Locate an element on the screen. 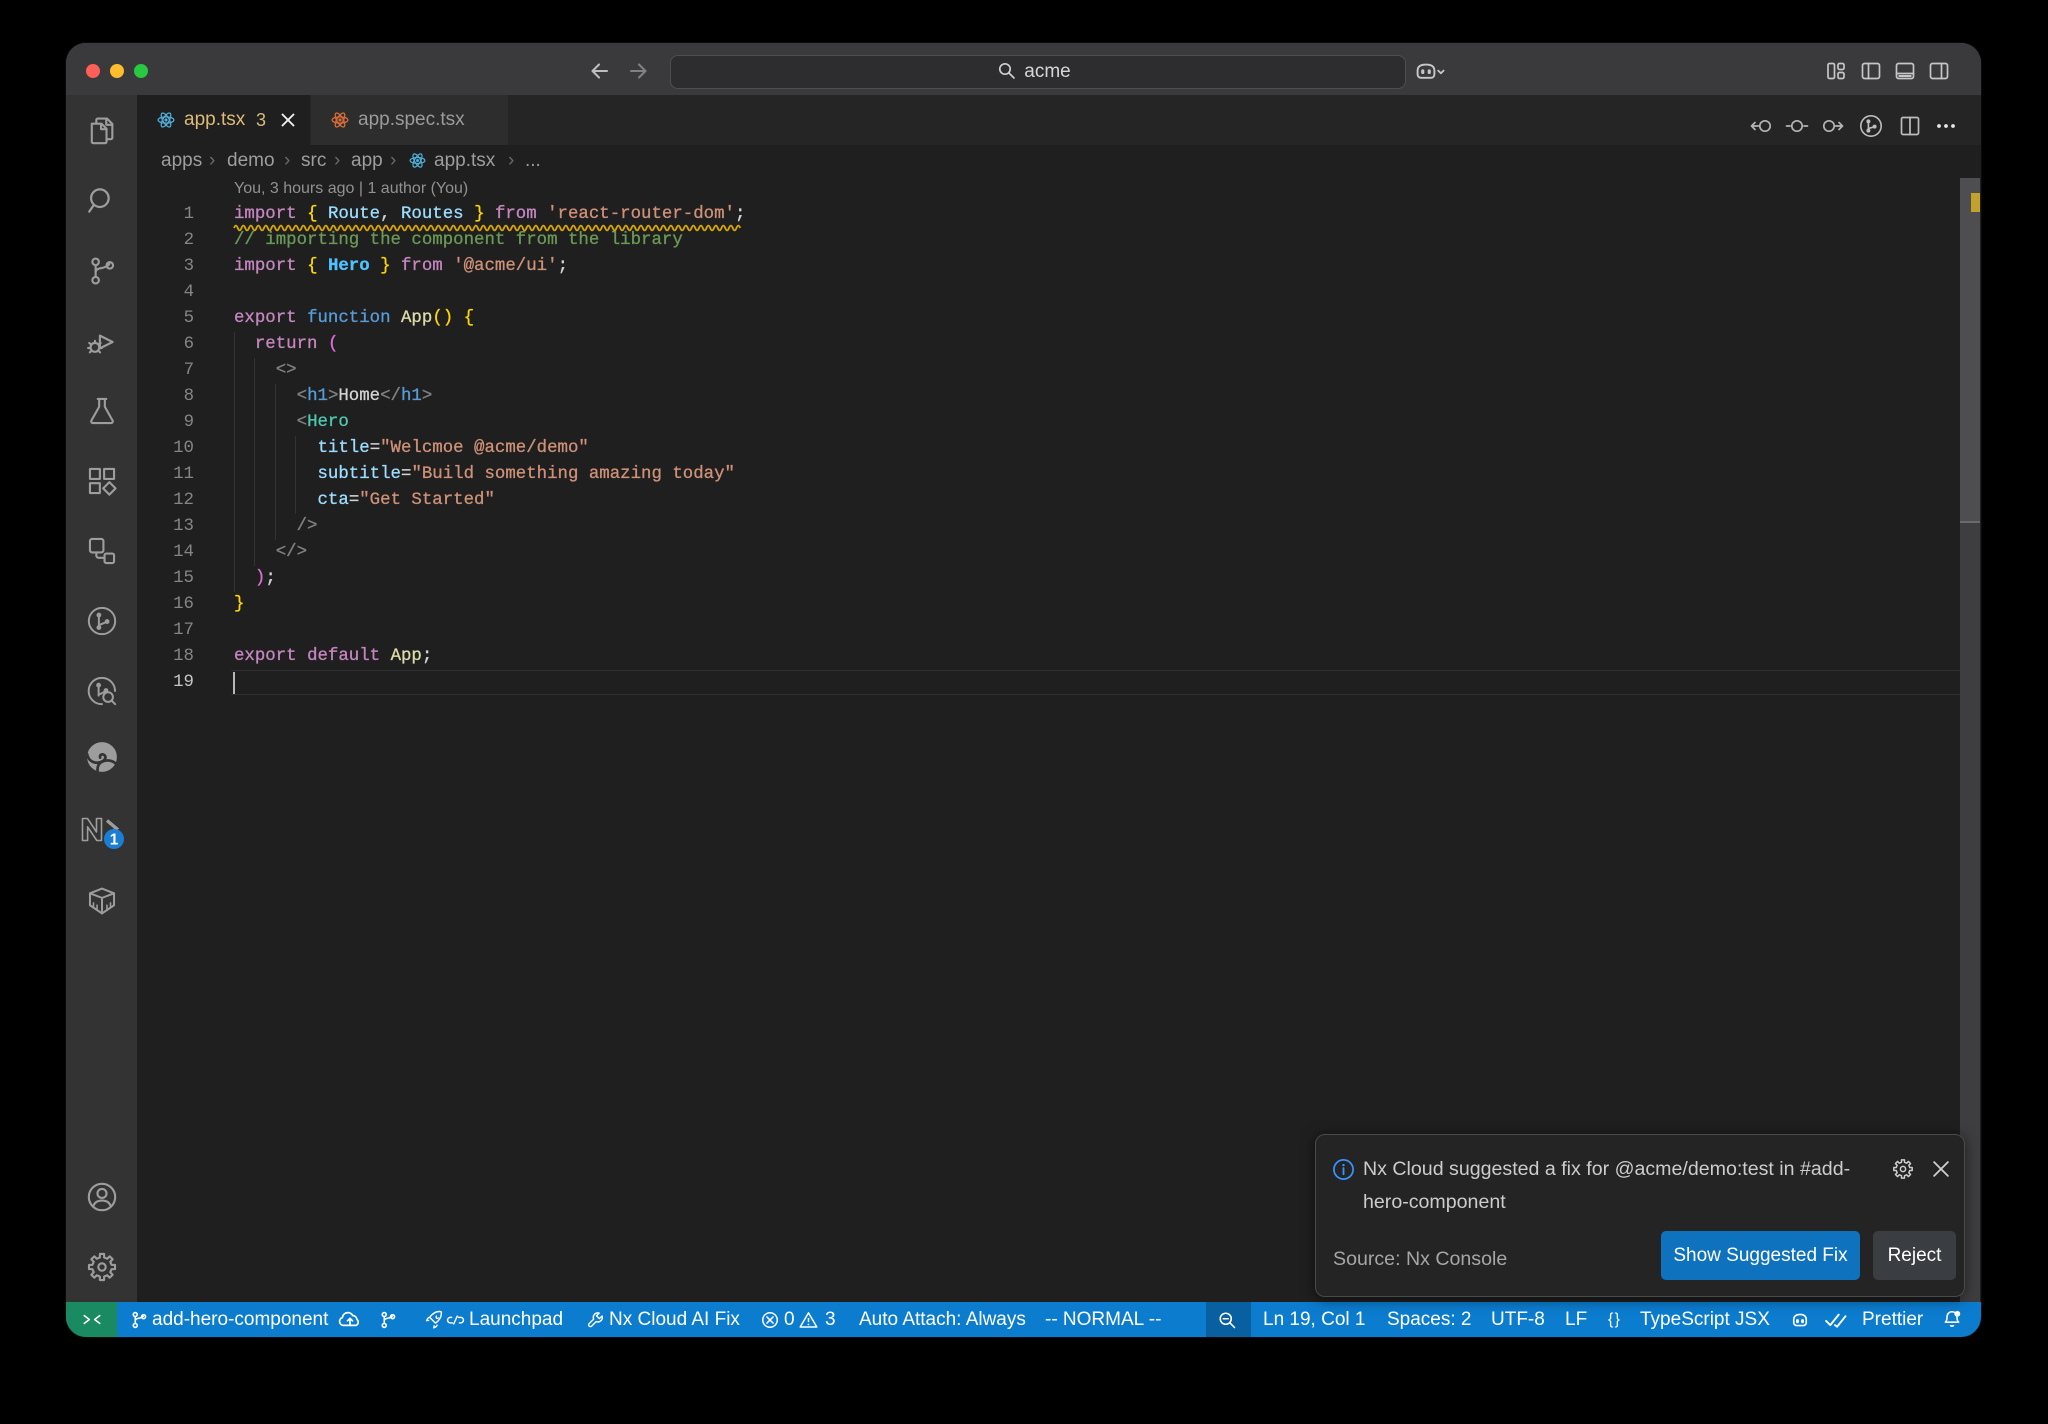  svg-text: 1 is located at coordinates (114, 839).